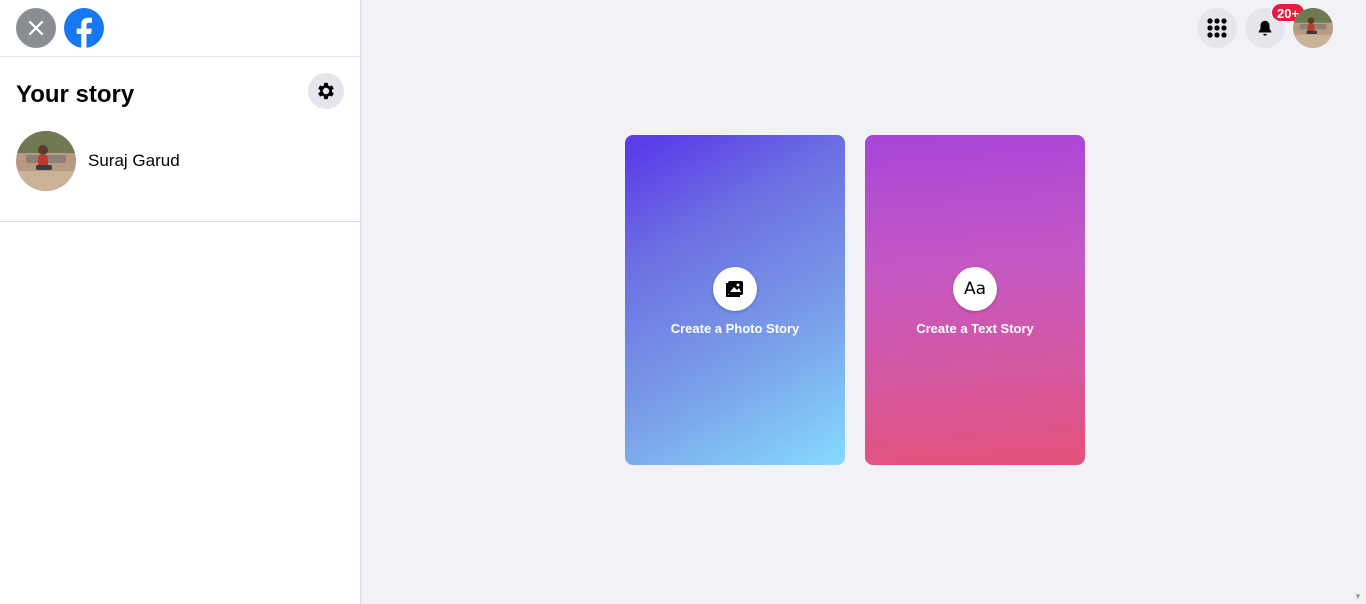 The width and height of the screenshot is (1366, 604). I want to click on user-name: Suraj Garud, so click(134, 161).